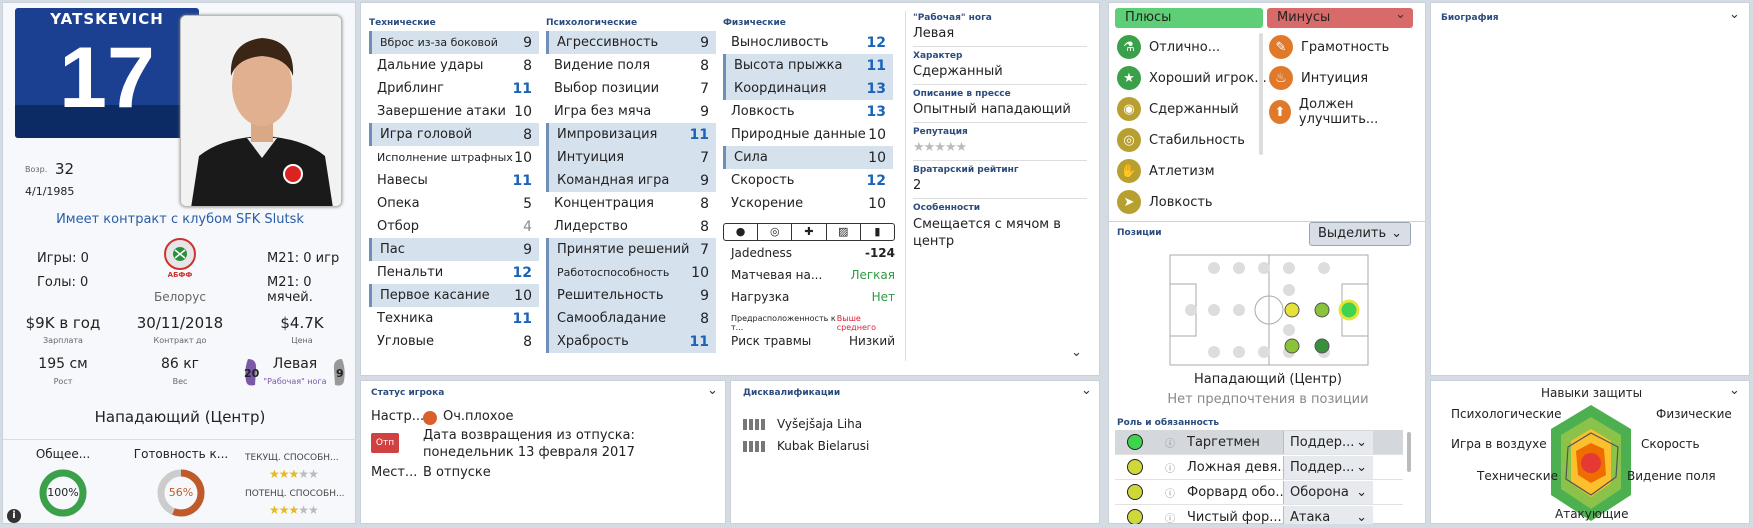  What do you see at coordinates (1182, 171) in the screenshot?
I see `trait-label: Атлетизм` at bounding box center [1182, 171].